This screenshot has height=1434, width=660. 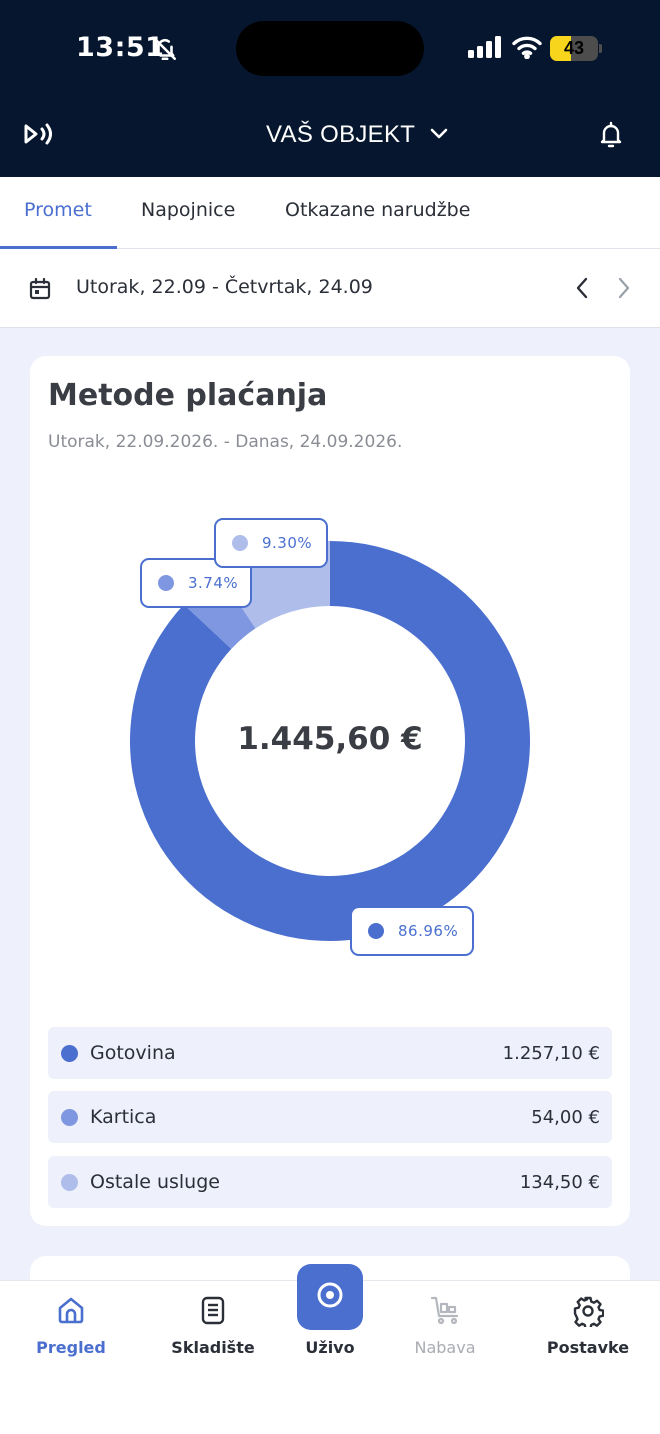 I want to click on nav-label: Postavke, so click(x=588, y=1347).